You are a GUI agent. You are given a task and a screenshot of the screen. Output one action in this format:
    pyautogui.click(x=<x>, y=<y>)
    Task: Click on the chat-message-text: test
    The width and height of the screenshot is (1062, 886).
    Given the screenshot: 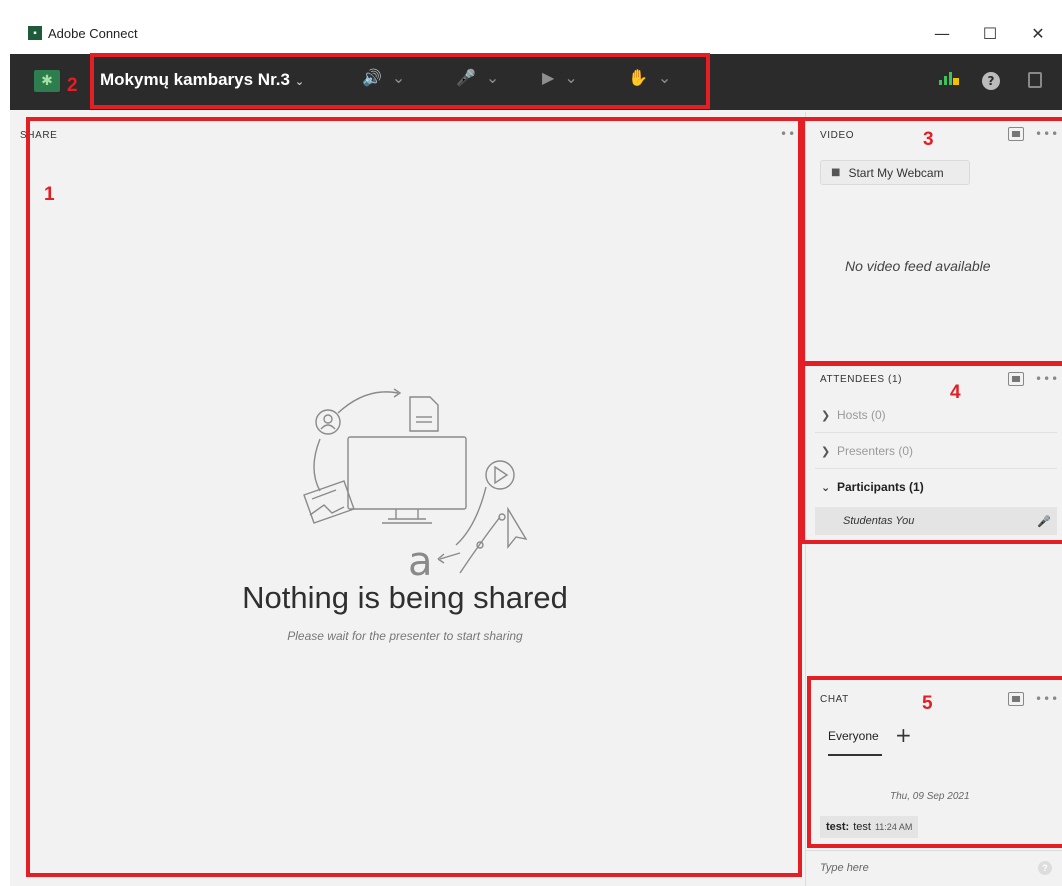 What is the action you would take?
    pyautogui.click(x=862, y=827)
    